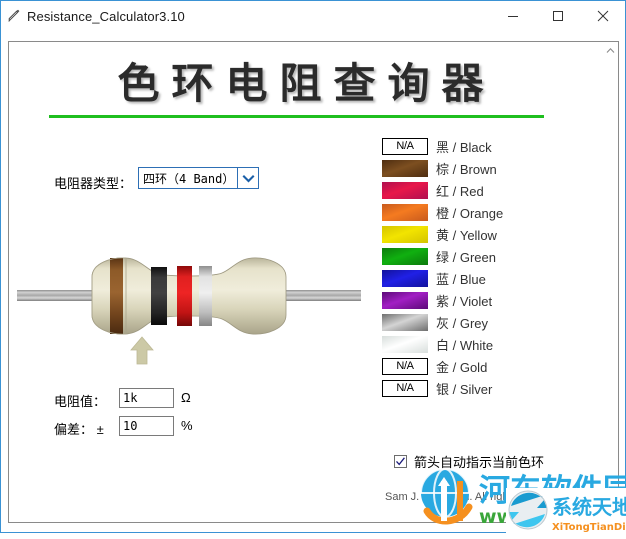  Describe the element at coordinates (464, 147) in the screenshot. I see `legend-label: 黑 / Black` at that location.